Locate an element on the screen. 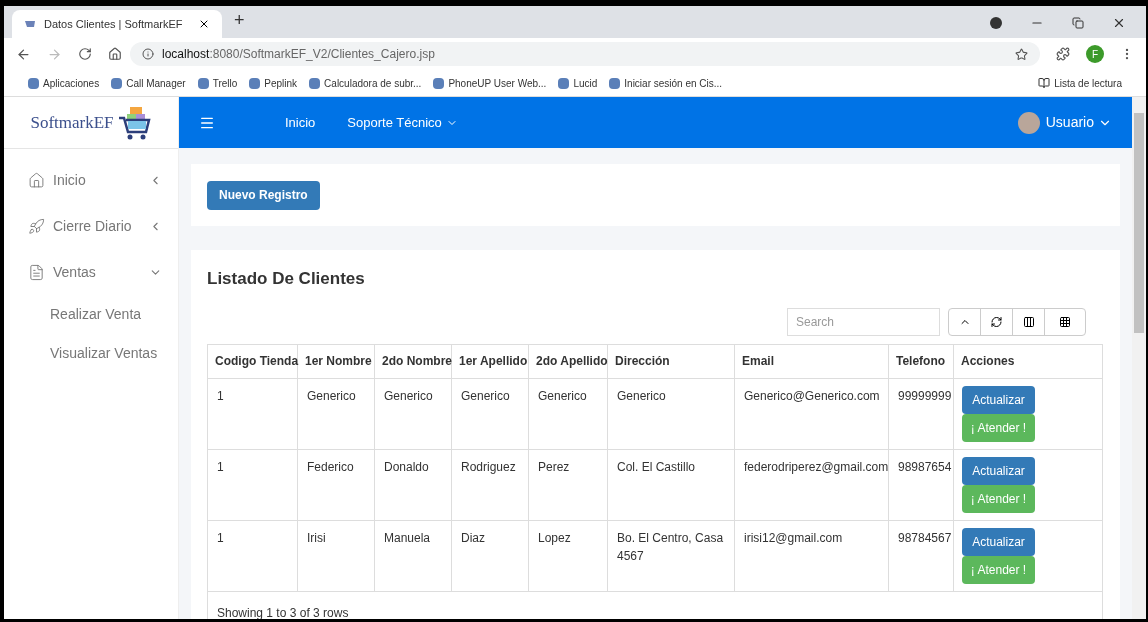 The image size is (1148, 622). column-header: Email is located at coordinates (811, 361).